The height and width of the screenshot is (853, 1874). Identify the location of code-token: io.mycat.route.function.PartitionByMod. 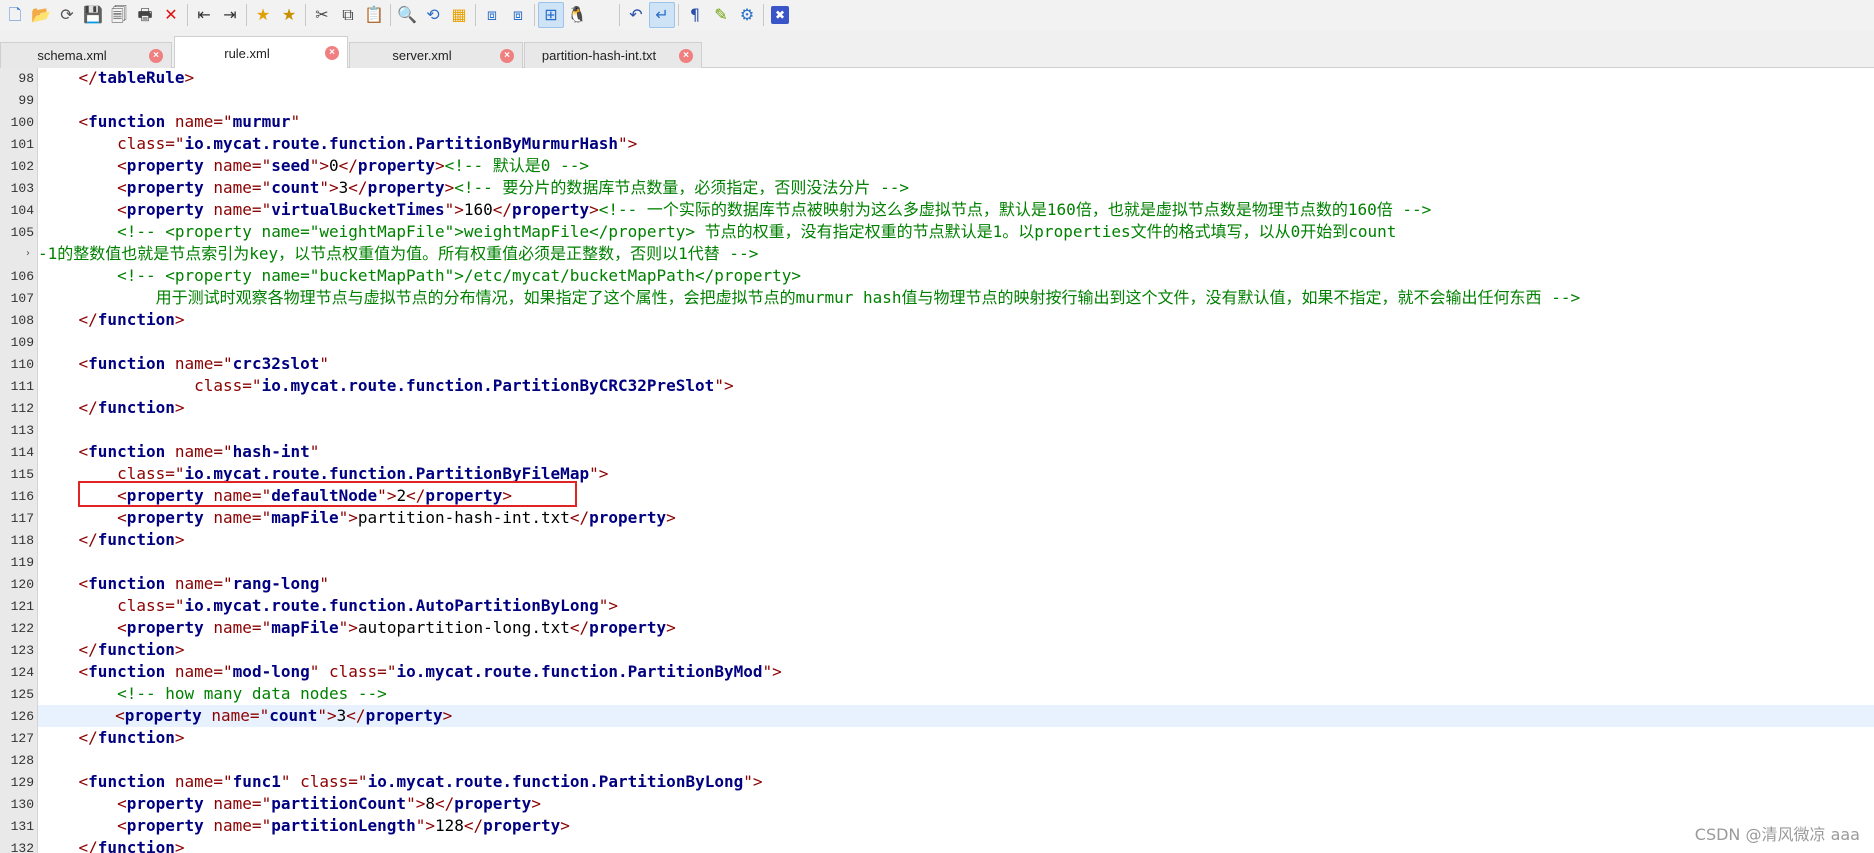
(579, 671).